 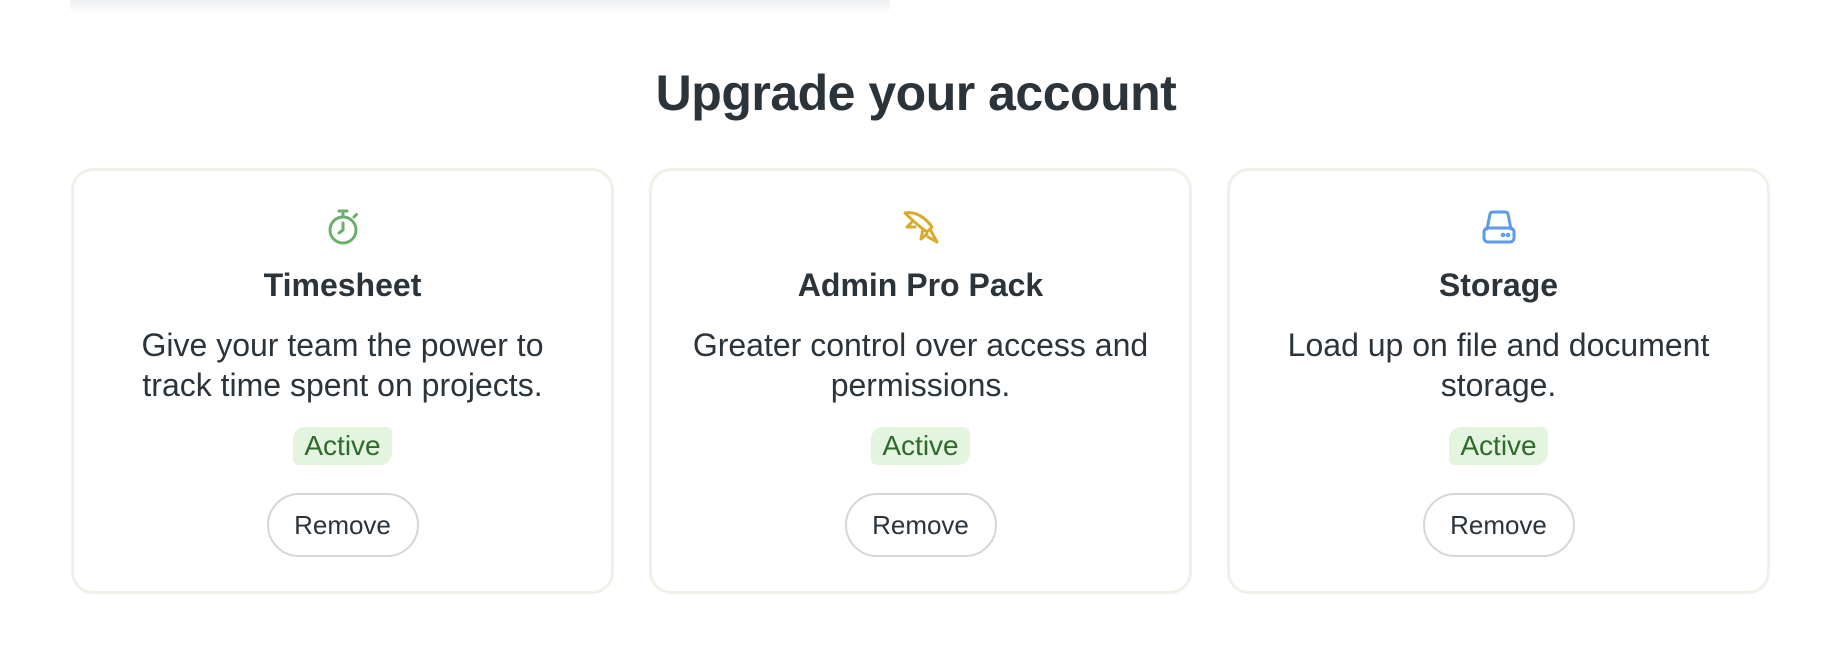 What do you see at coordinates (1498, 365) in the screenshot?
I see `addon-description: Load up on file and document storage.` at bounding box center [1498, 365].